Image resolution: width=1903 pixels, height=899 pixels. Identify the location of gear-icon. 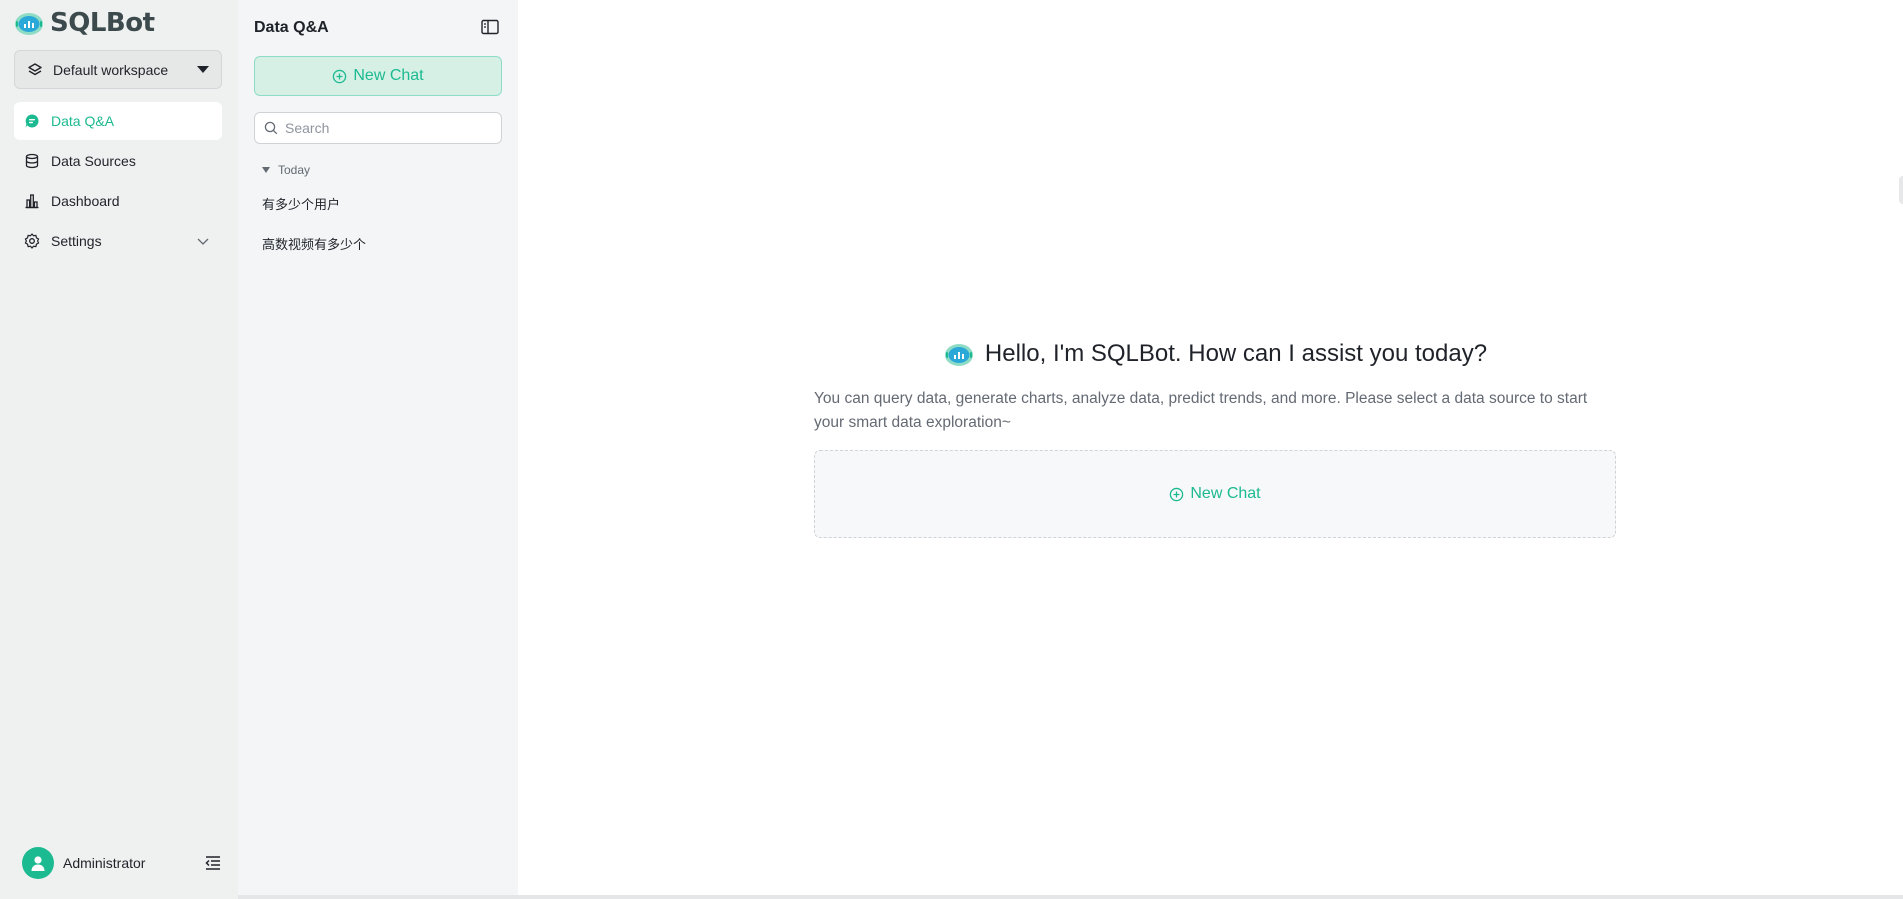
(32, 241).